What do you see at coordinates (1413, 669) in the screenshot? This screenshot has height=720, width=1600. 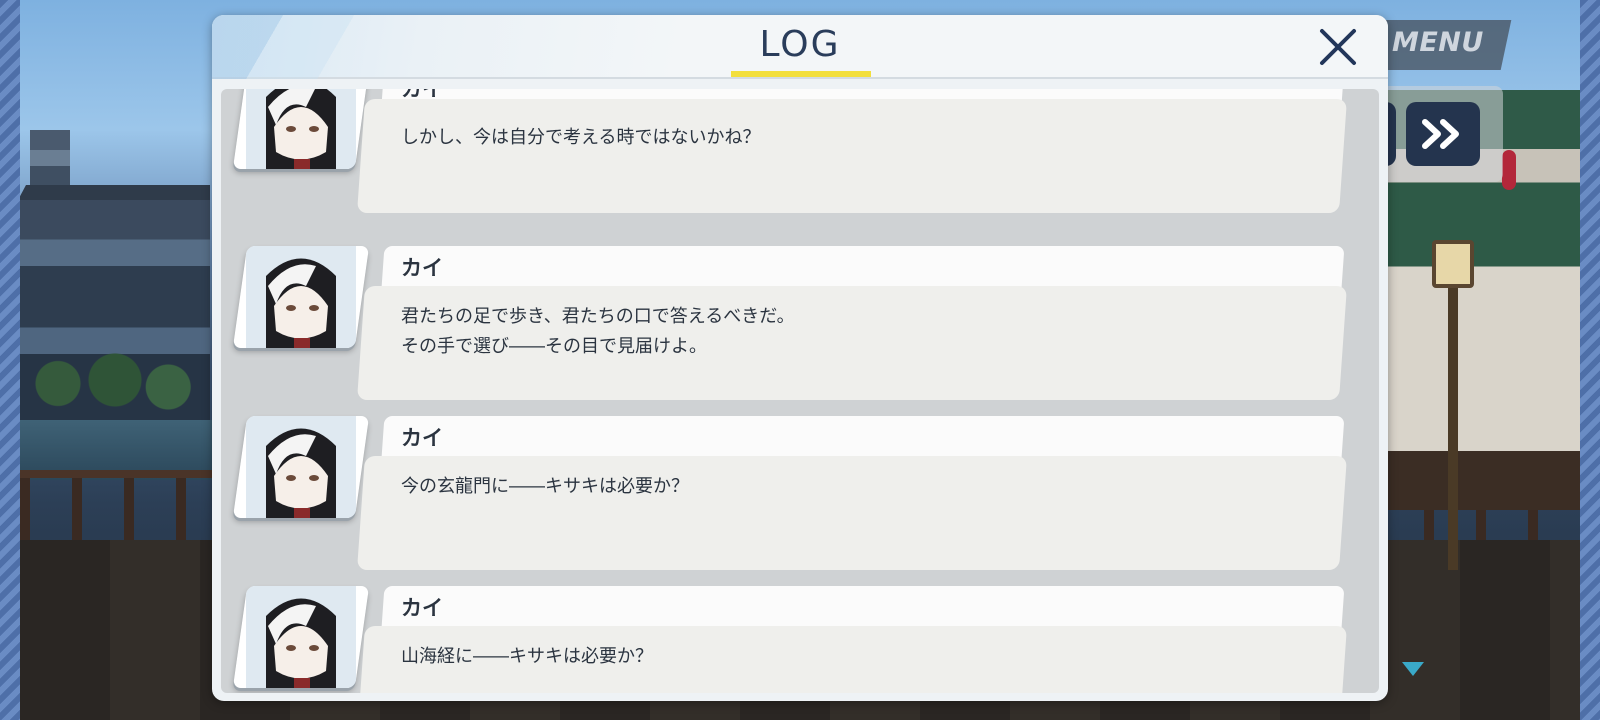 I see `triangle-down-icon` at bounding box center [1413, 669].